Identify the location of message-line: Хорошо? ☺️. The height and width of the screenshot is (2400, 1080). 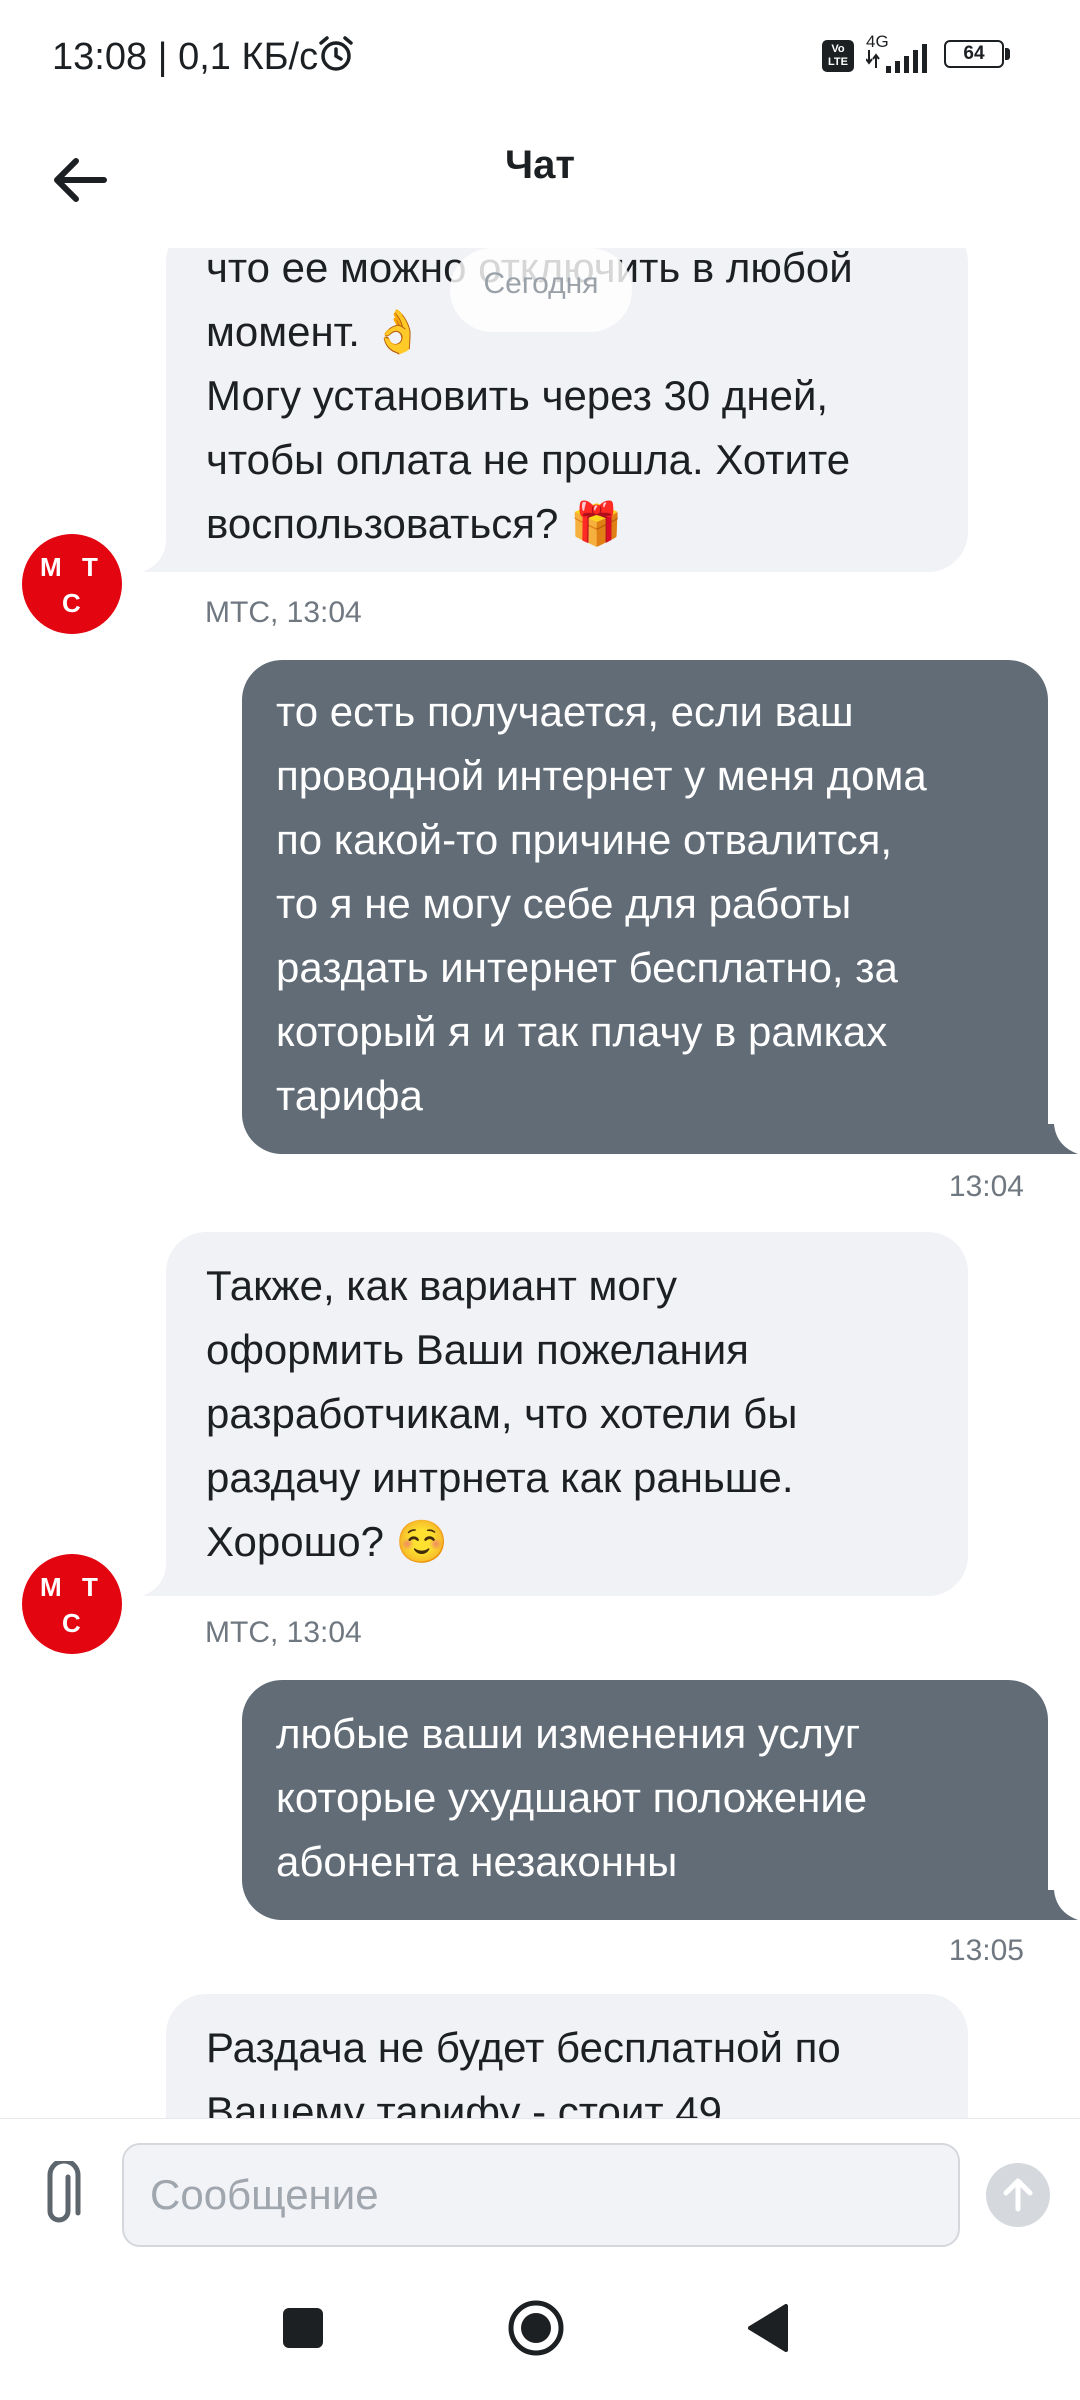
(327, 1541).